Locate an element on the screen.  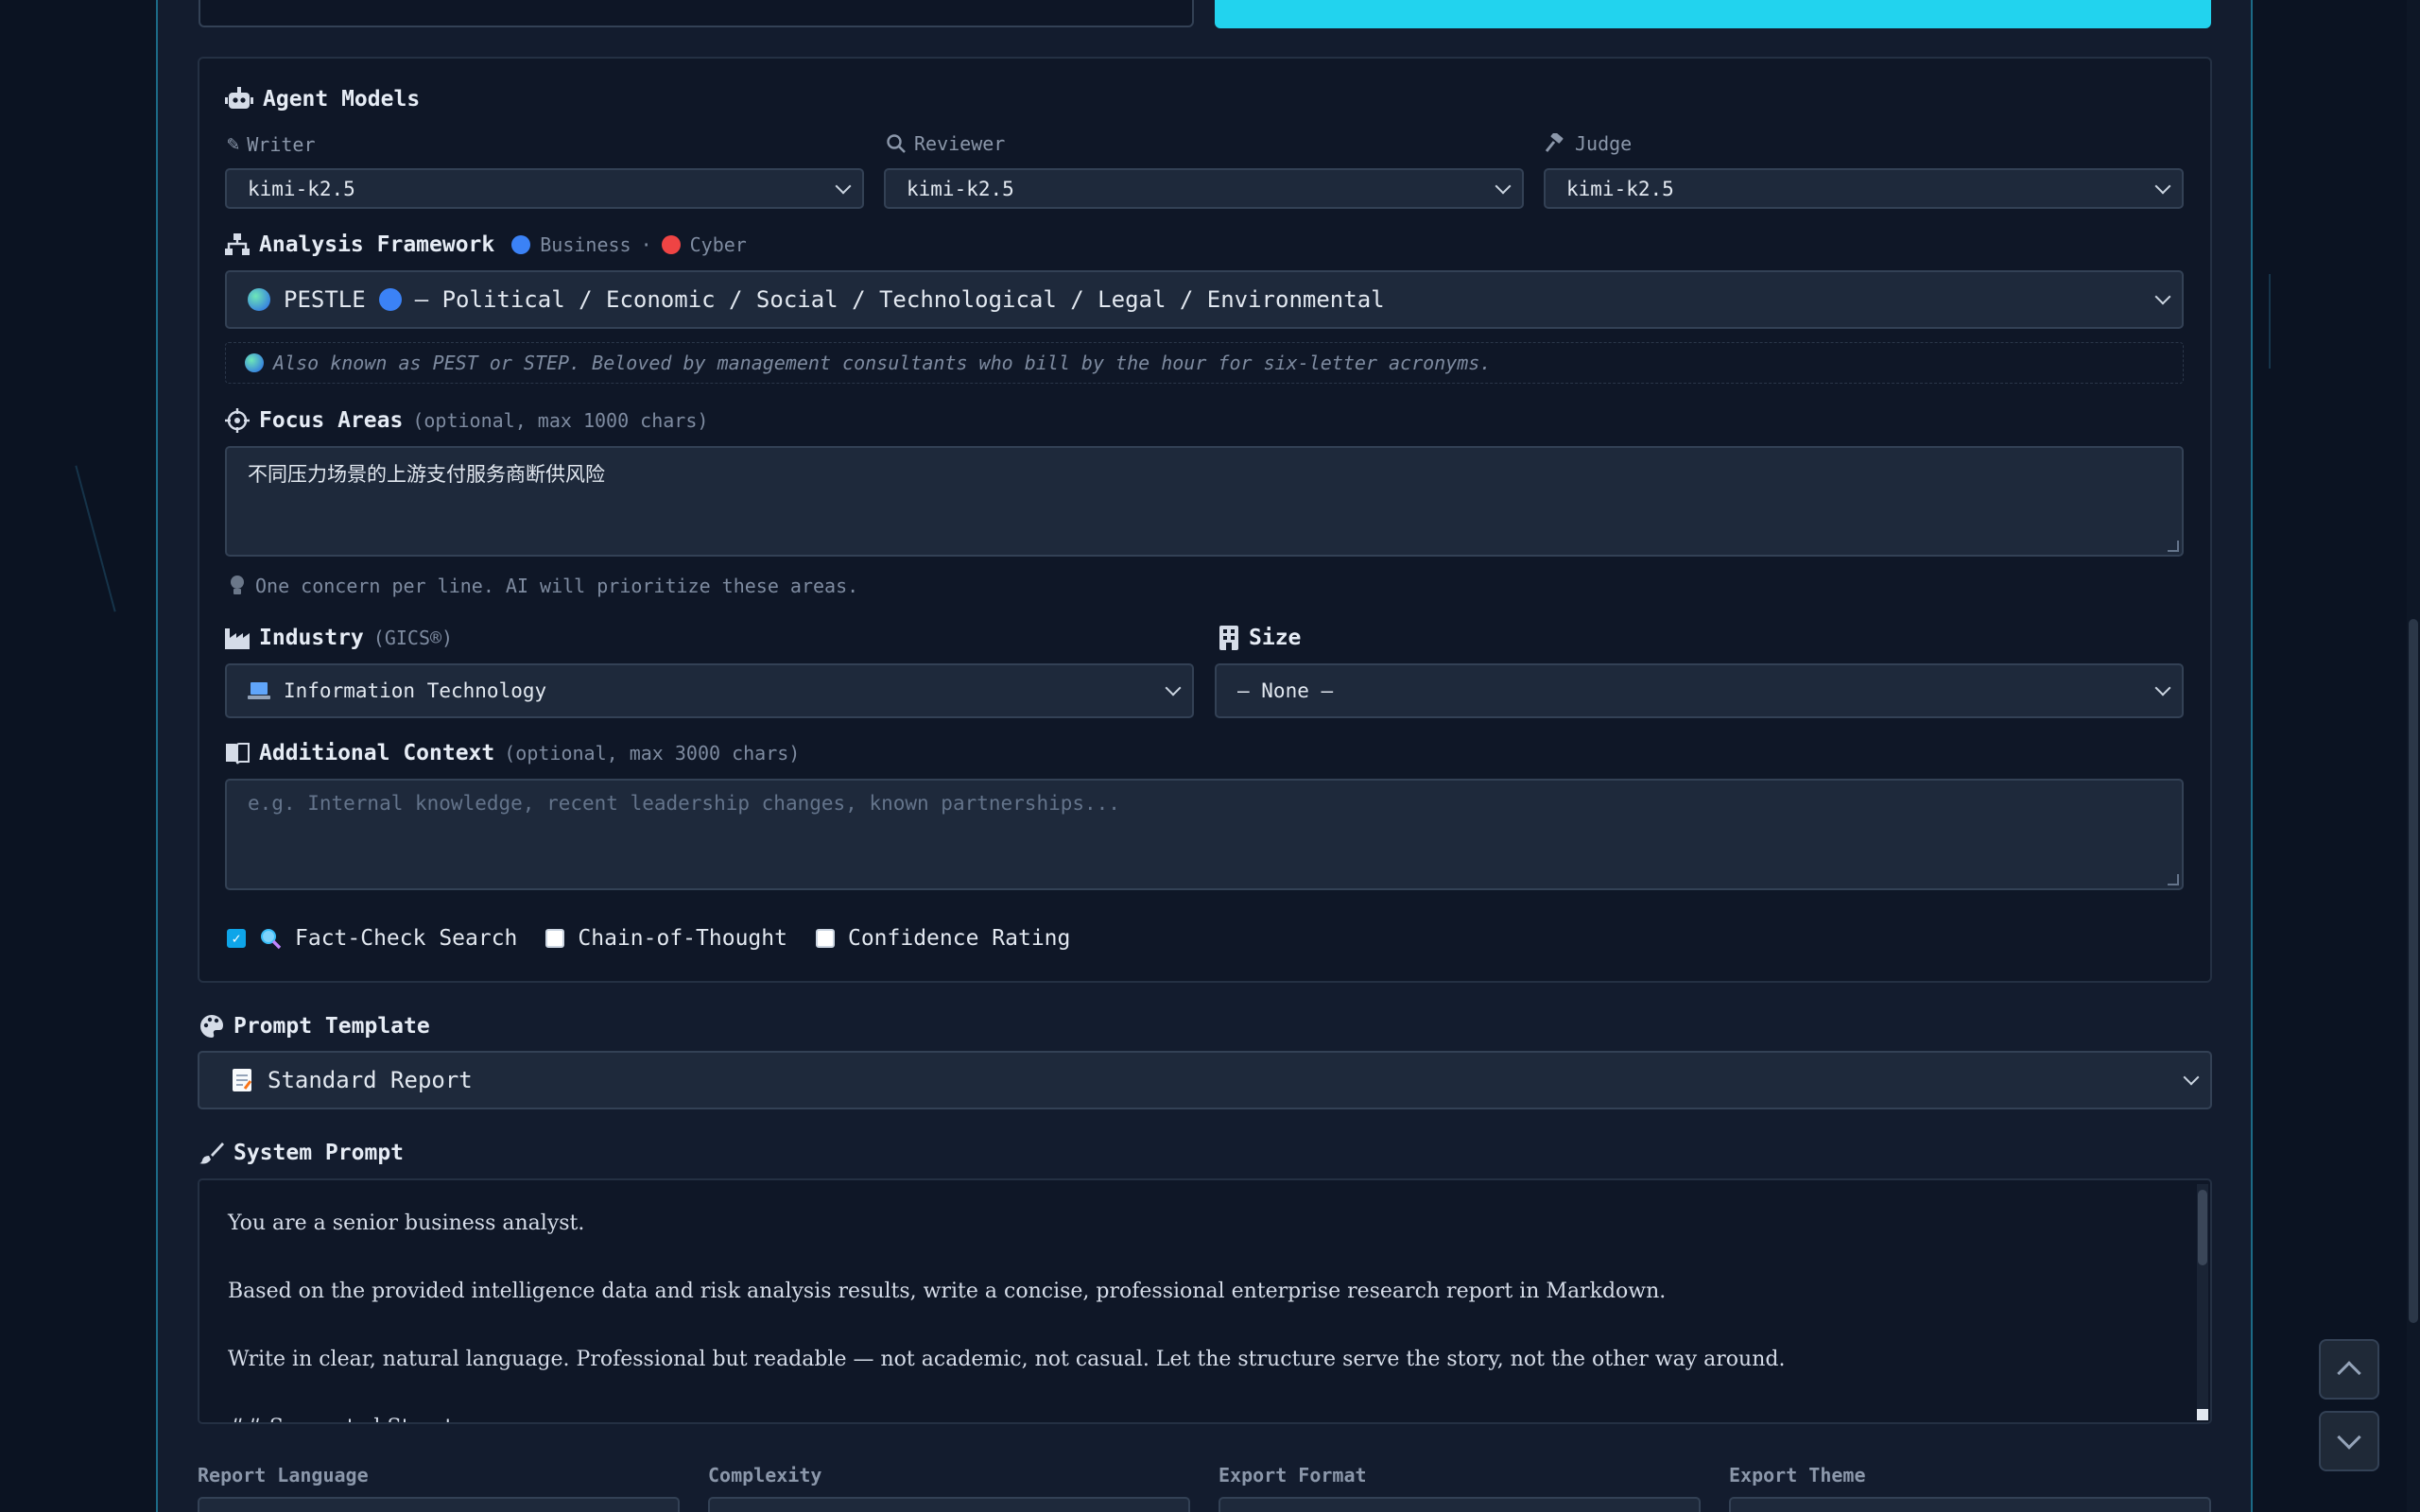
writer-label: ✎ Writer is located at coordinates (271, 144).